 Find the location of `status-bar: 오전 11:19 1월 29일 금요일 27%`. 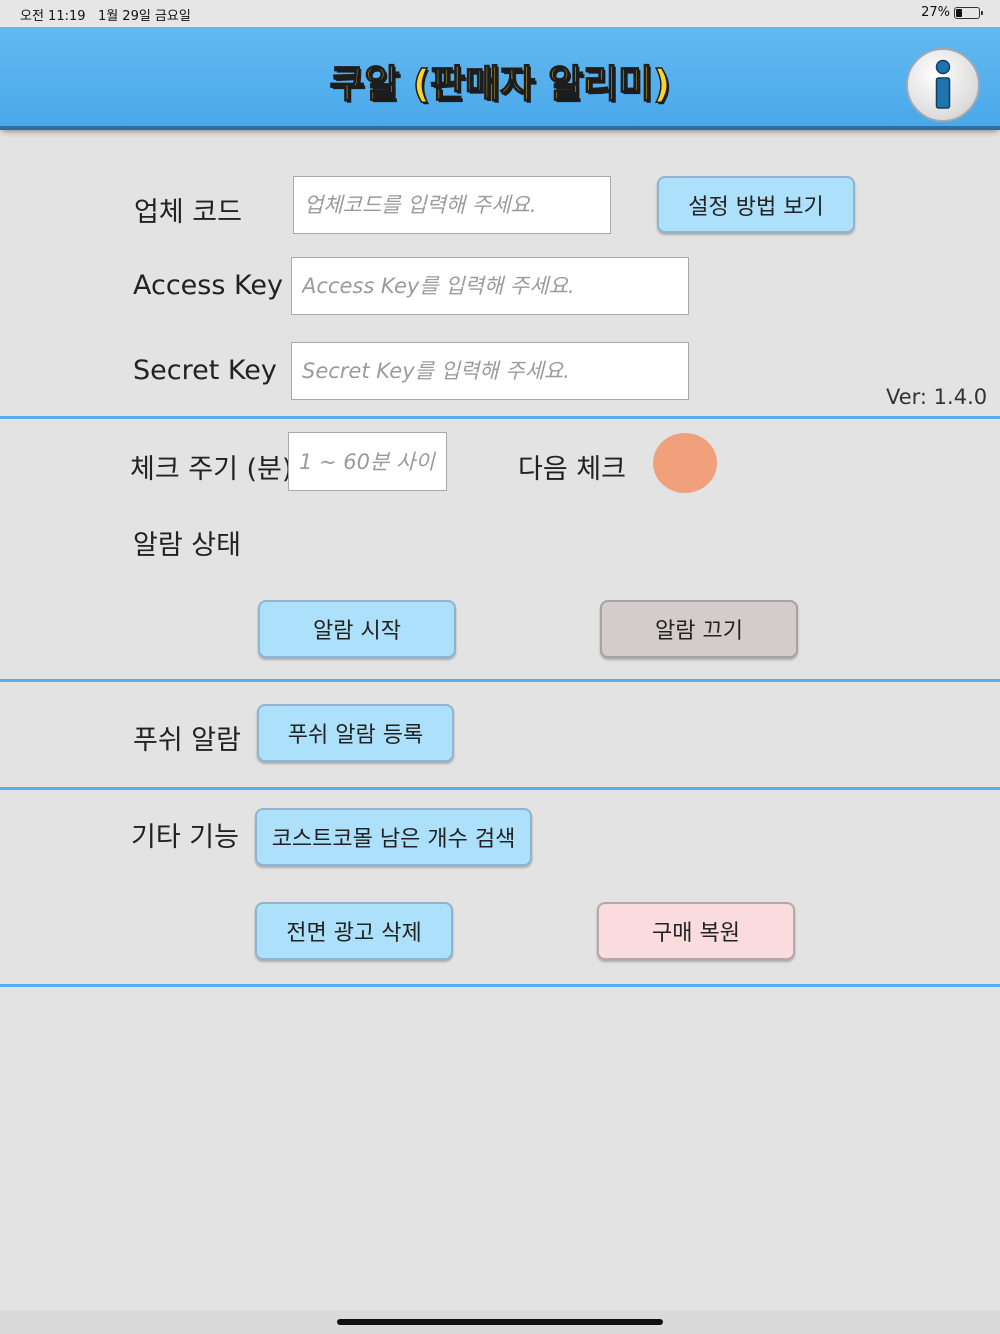

status-bar: 오전 11:19 1월 29일 금요일 27% is located at coordinates (500, 13).